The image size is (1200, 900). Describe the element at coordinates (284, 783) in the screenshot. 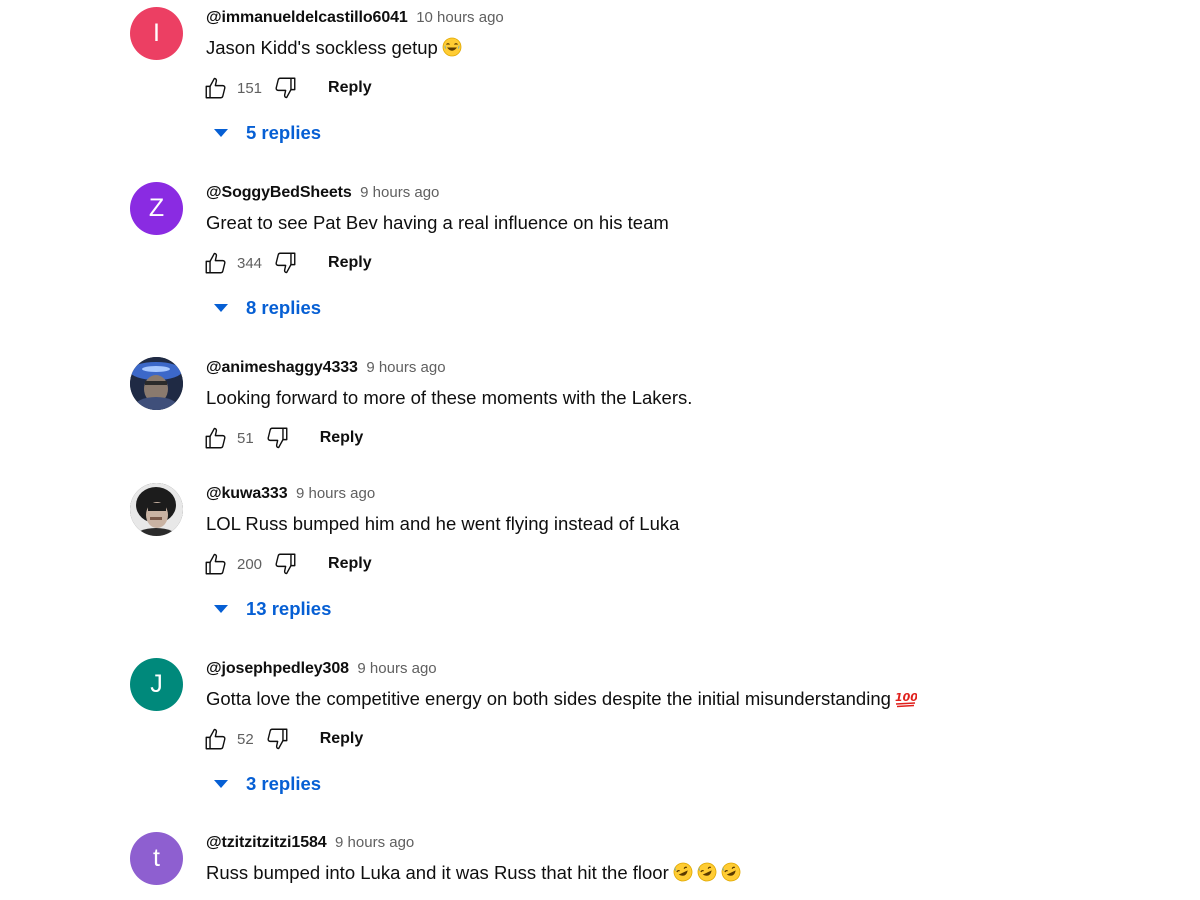

I see `replies-count-label: 3 replies` at that location.